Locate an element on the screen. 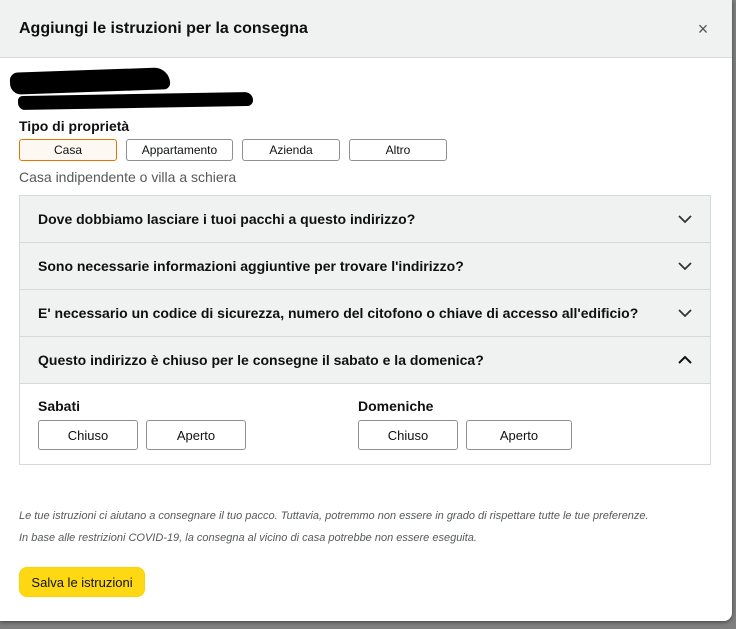  saturday-closed-button: Chiuso is located at coordinates (88, 435).